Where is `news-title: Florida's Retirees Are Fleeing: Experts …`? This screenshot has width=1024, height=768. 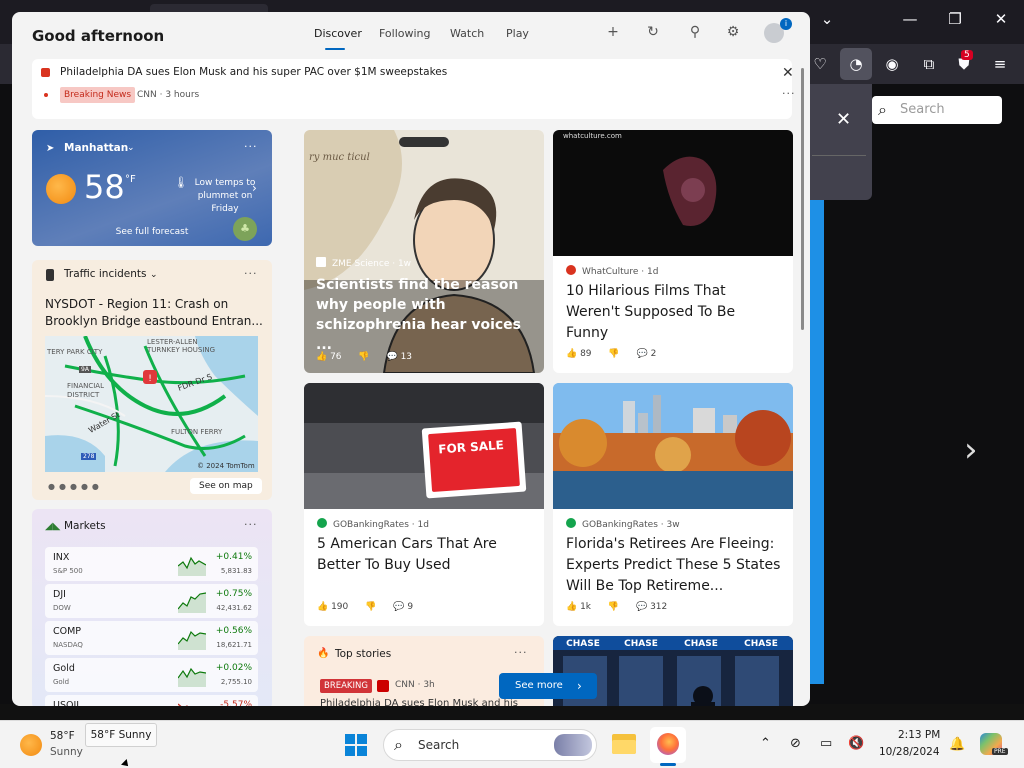
news-title: Florida's Retirees Are Fleeing: Experts … is located at coordinates (675, 565).